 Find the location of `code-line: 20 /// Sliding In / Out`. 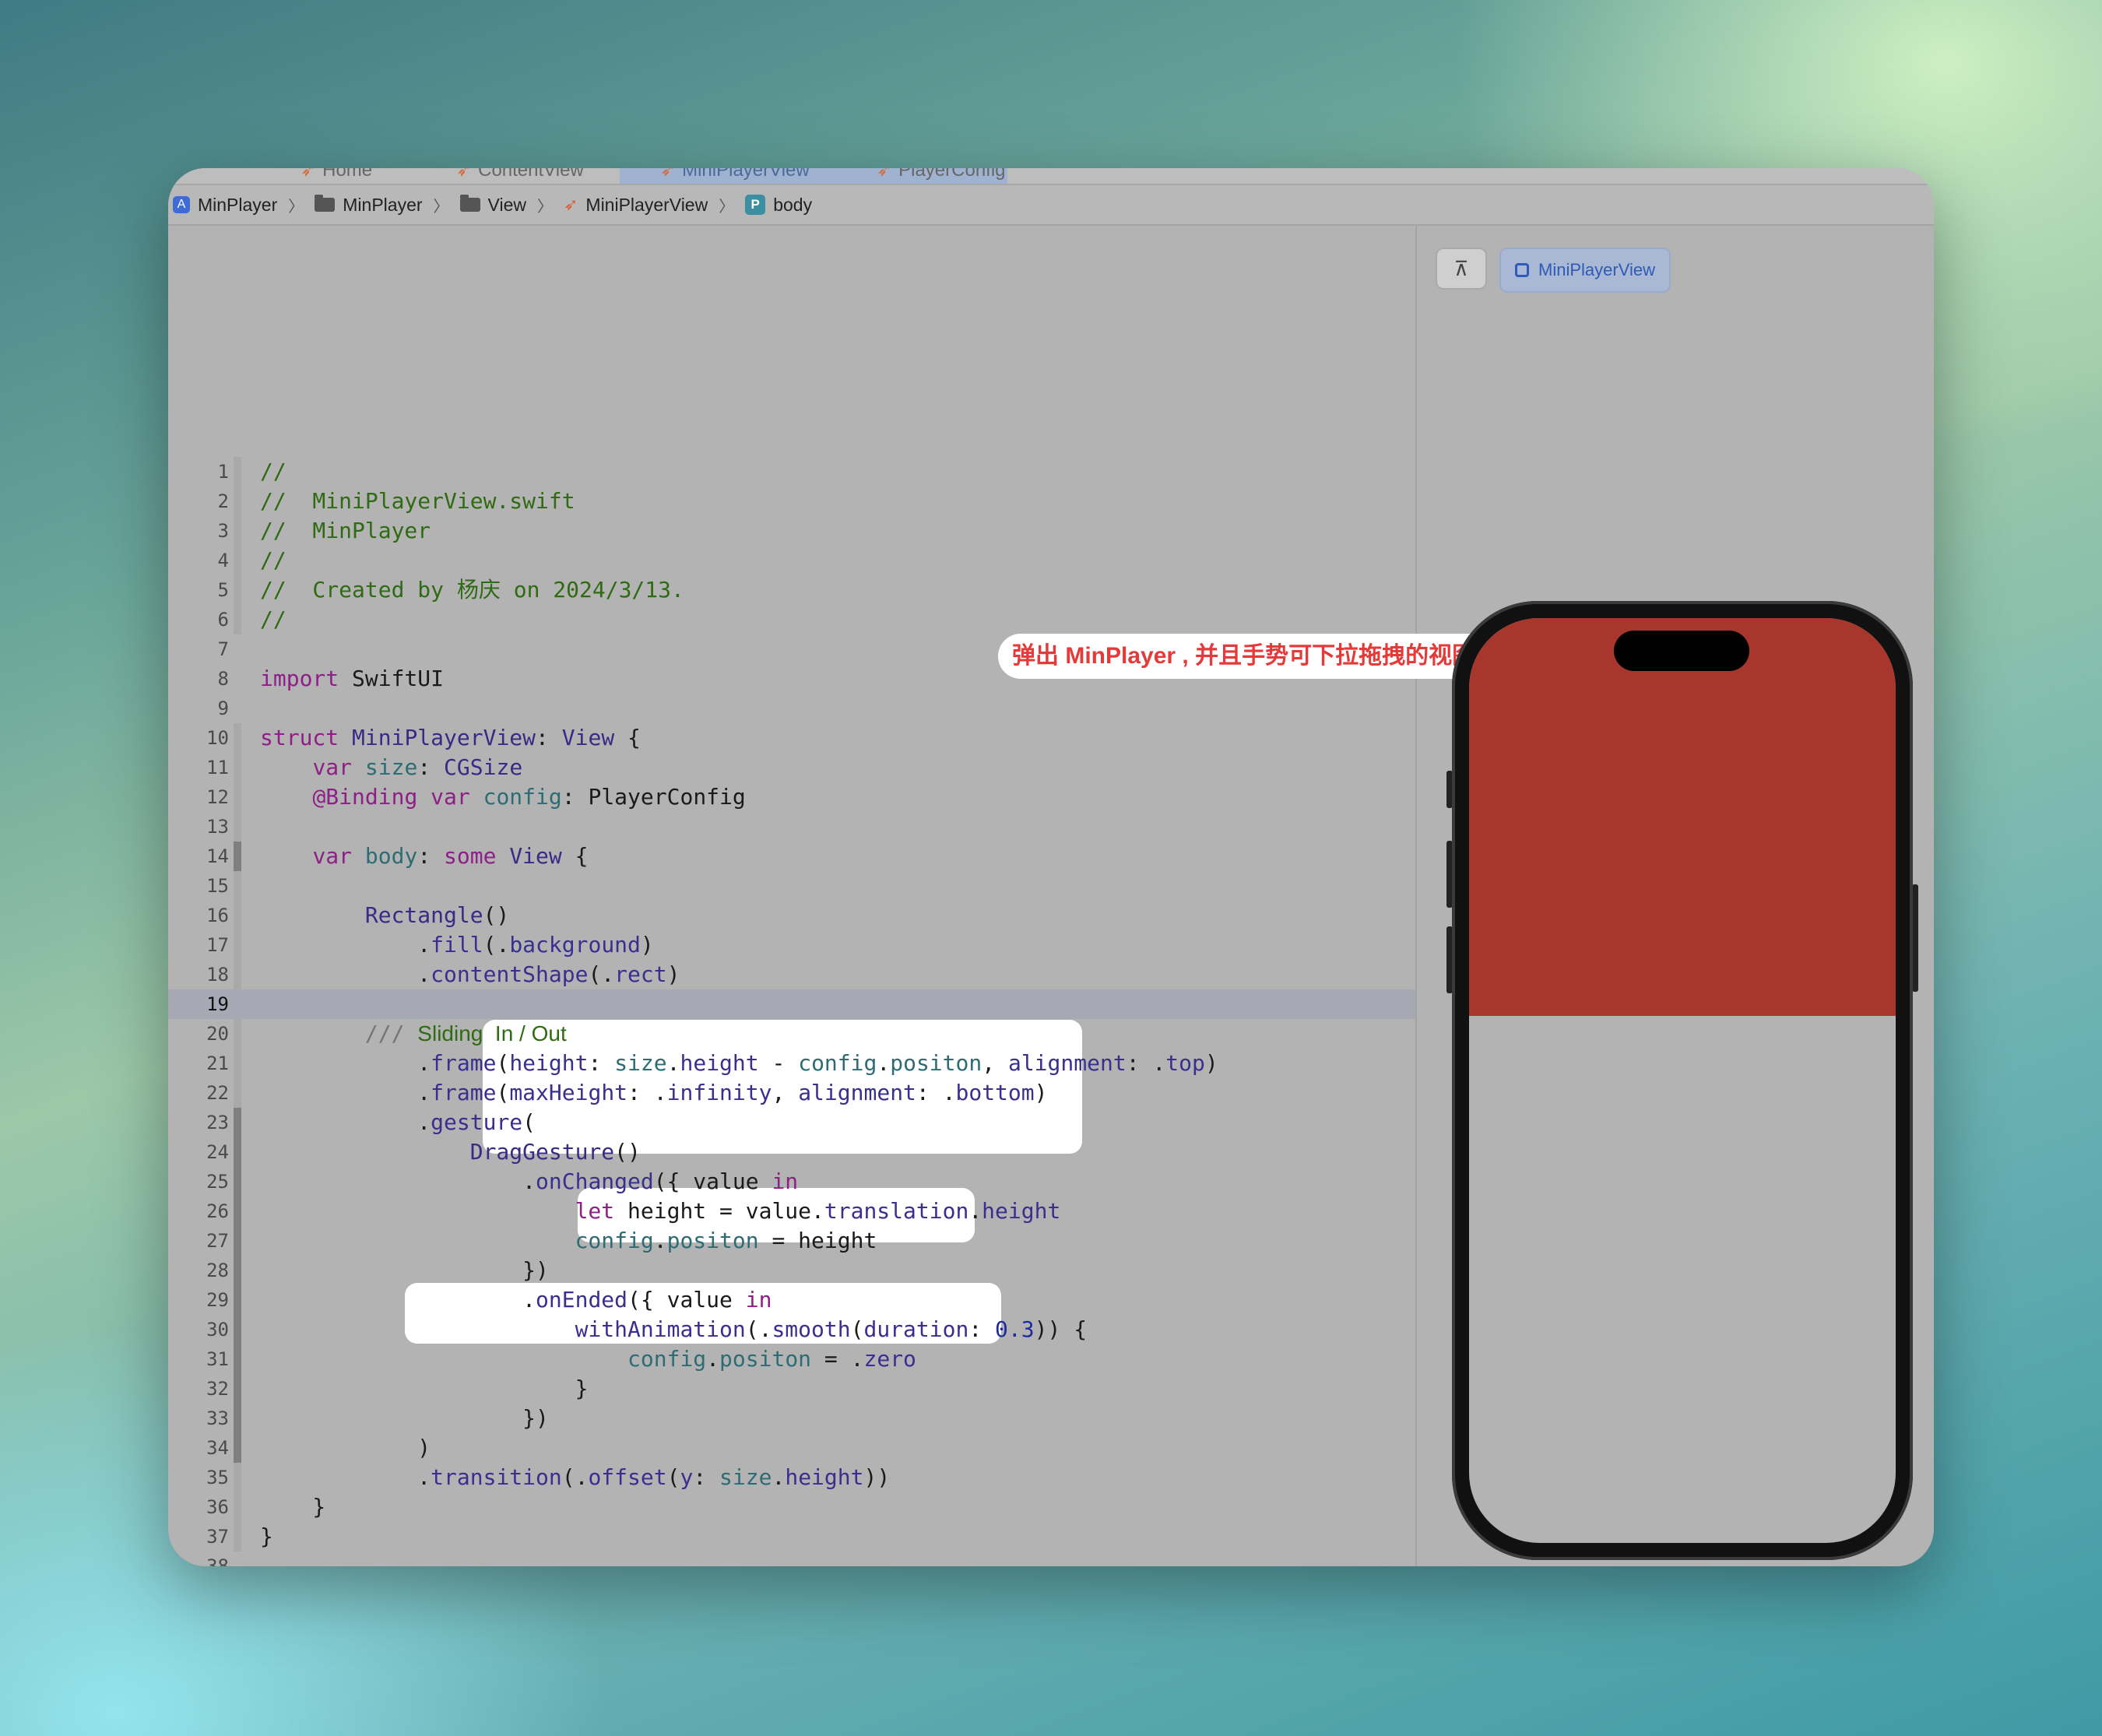

code-line: 20 /// Sliding In / Out is located at coordinates (791, 1034).